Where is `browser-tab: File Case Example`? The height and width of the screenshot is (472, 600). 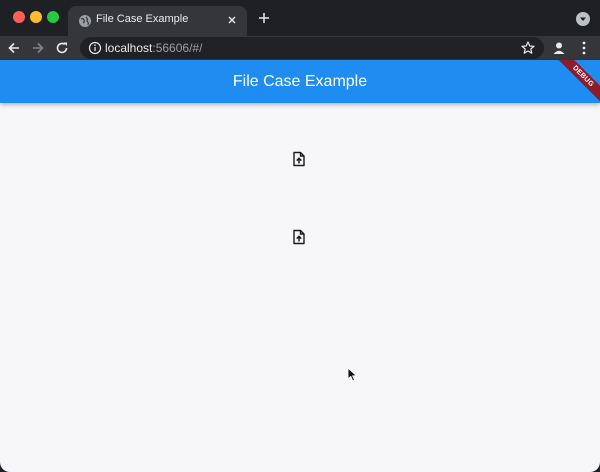 browser-tab: File Case Example is located at coordinates (157, 21).